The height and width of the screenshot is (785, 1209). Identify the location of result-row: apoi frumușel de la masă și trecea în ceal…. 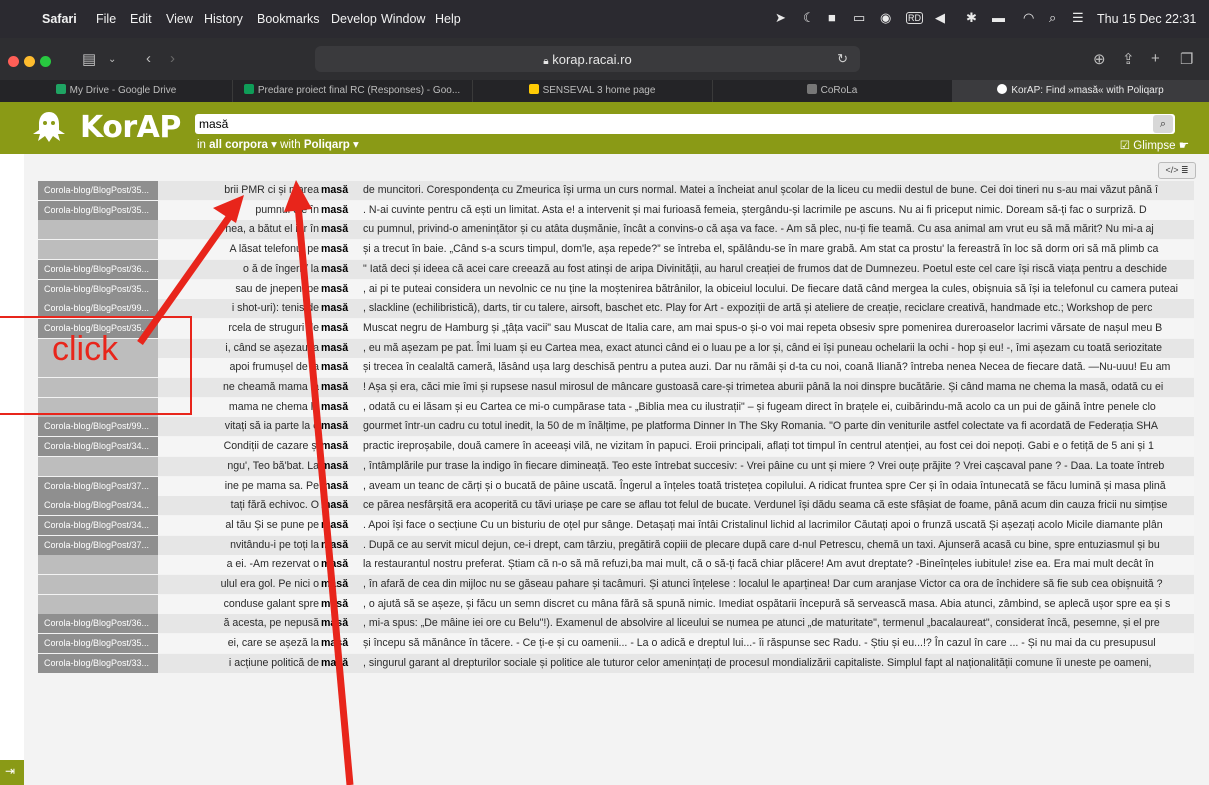
(616, 368).